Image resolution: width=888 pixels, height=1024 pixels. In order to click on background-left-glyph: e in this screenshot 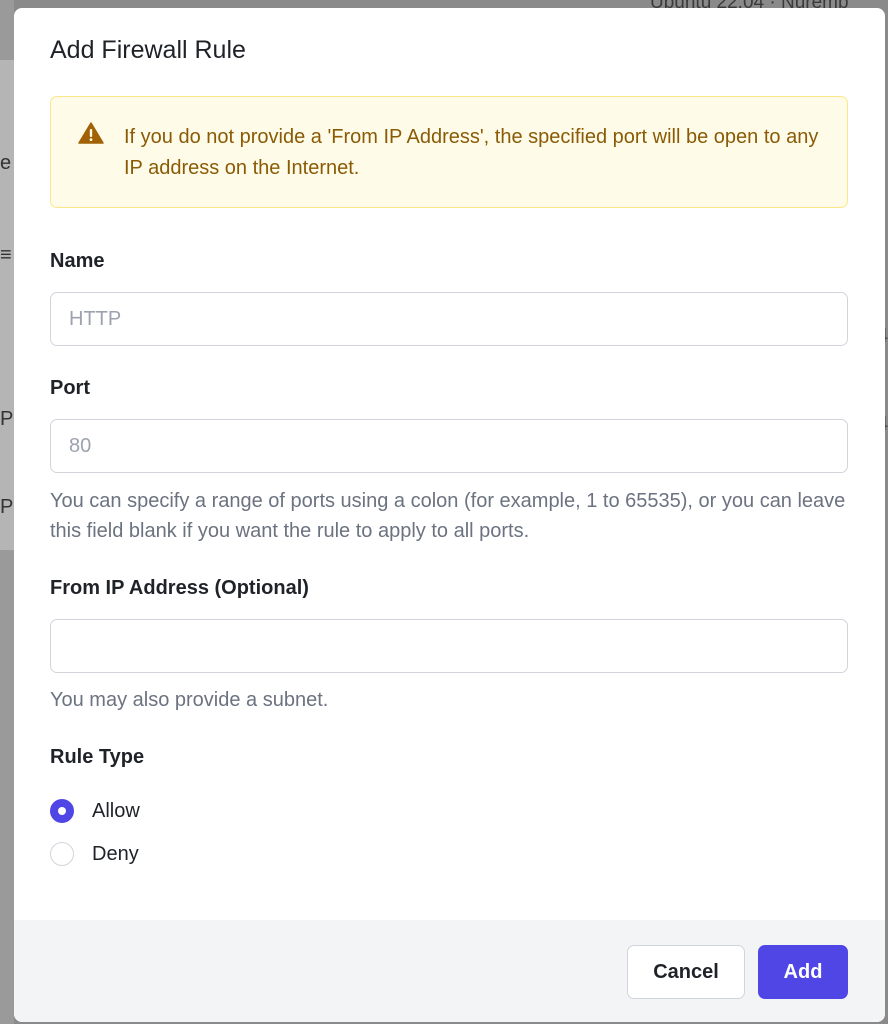, I will do `click(6, 163)`.